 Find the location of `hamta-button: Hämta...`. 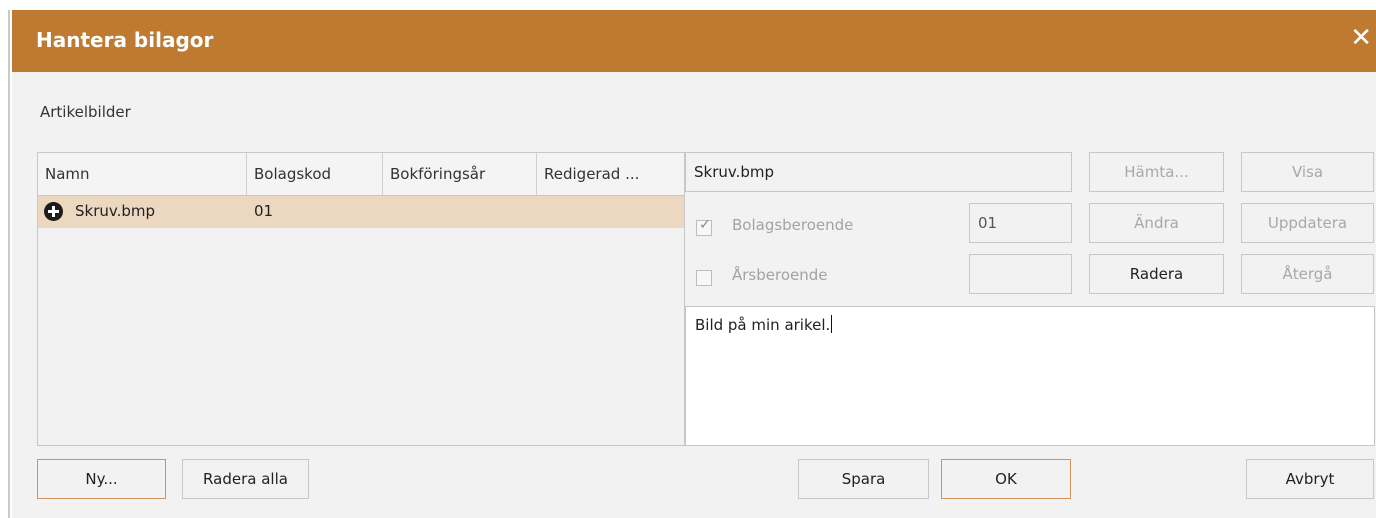

hamta-button: Hämta... is located at coordinates (1156, 172).